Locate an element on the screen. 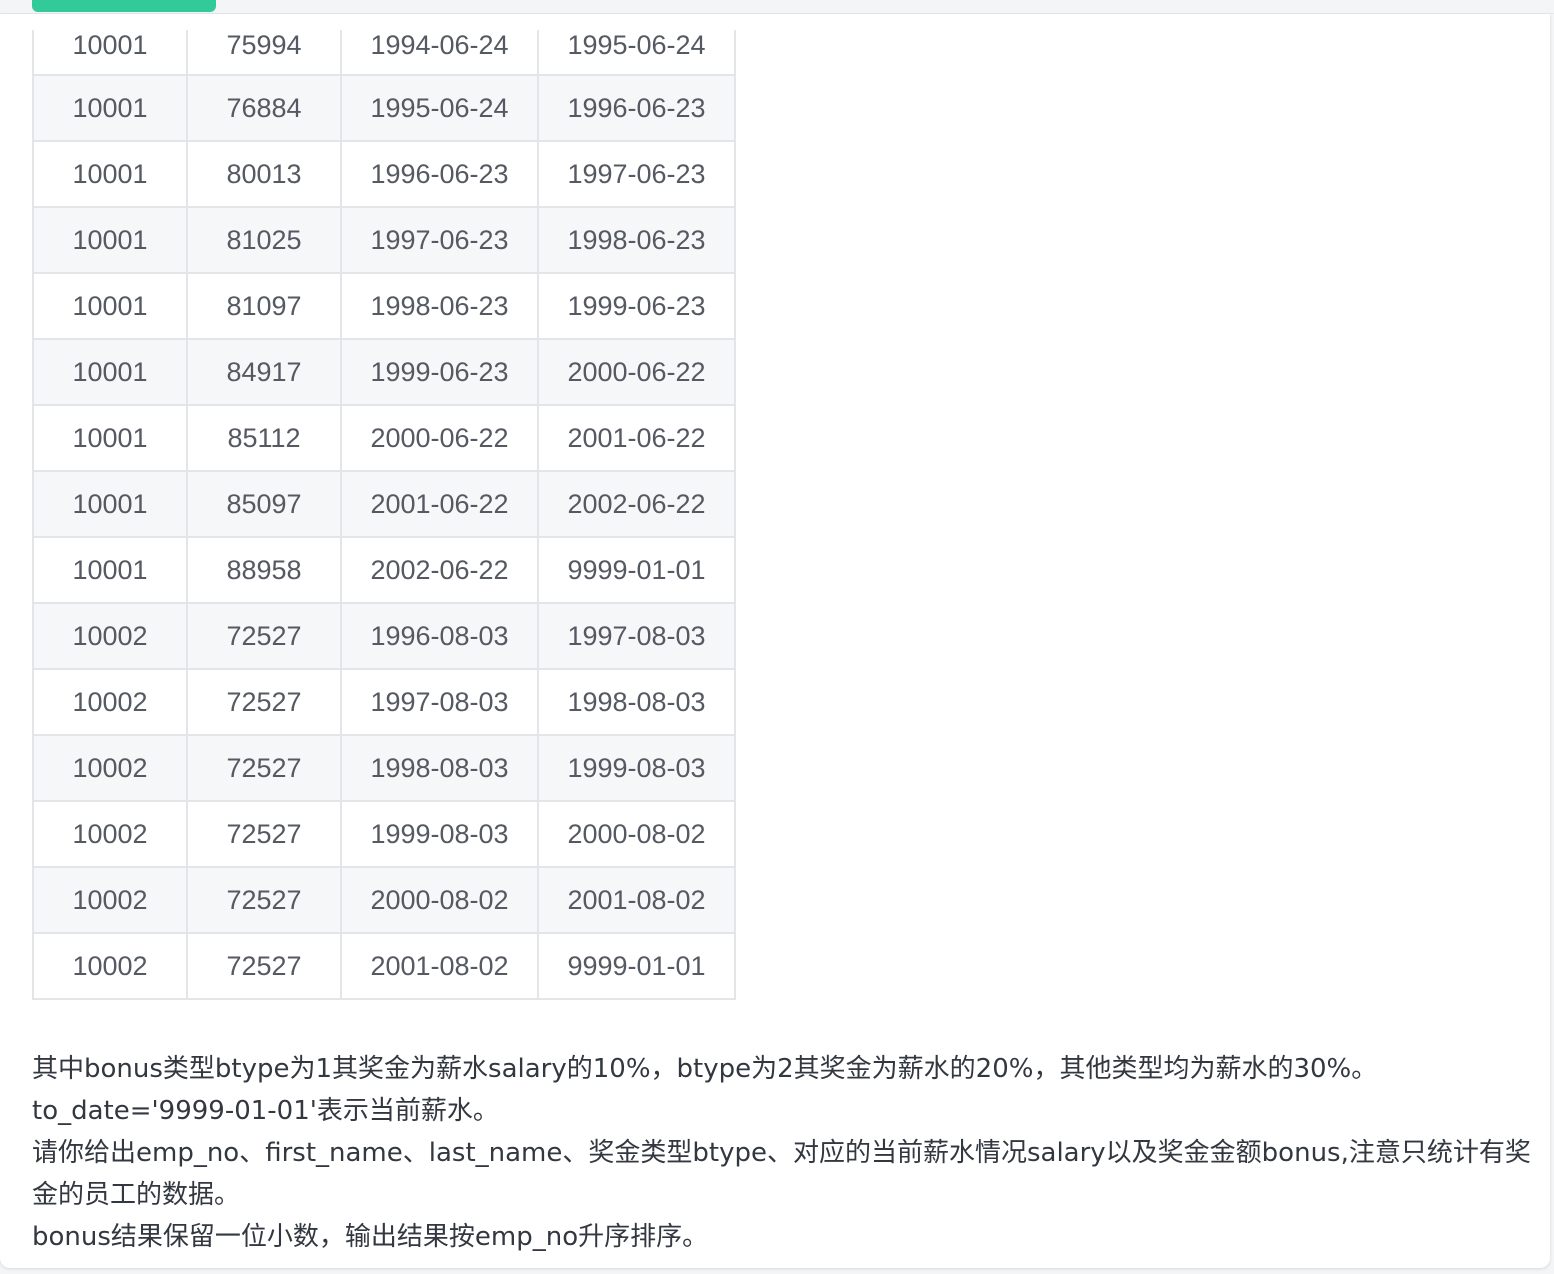  to-date-cell: 1998-08-03 is located at coordinates (636, 702).